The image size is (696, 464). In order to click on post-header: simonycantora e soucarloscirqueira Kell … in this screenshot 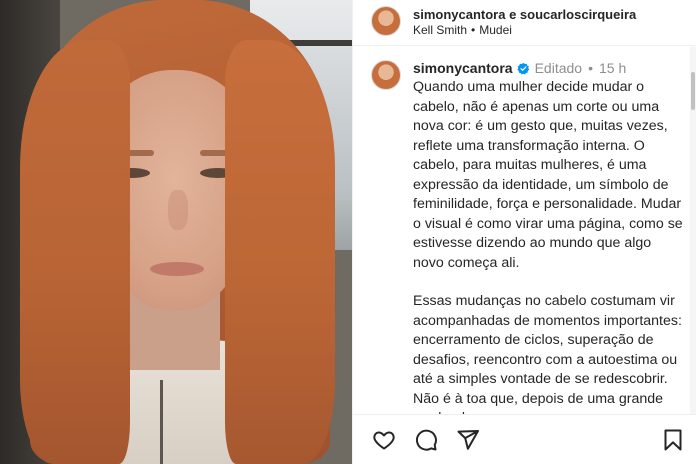, I will do `click(524, 23)`.